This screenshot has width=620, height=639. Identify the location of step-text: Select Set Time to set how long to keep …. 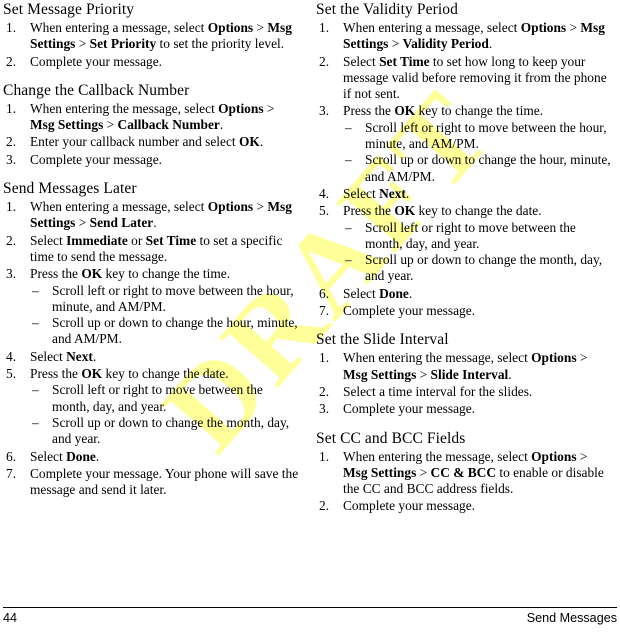
(475, 78).